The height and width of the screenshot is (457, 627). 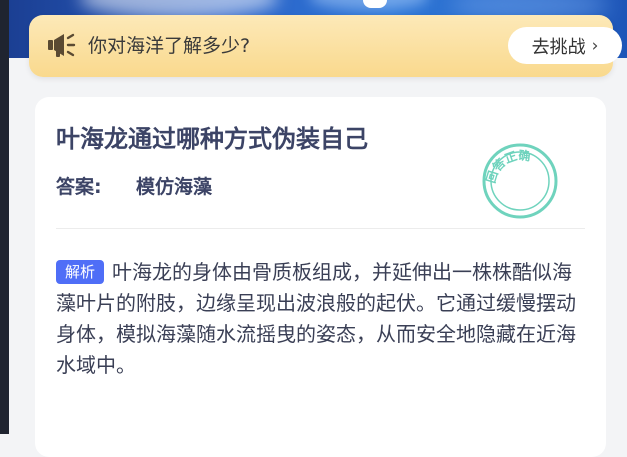 I want to click on banner-text: 你对海洋了解多少?, so click(x=169, y=46).